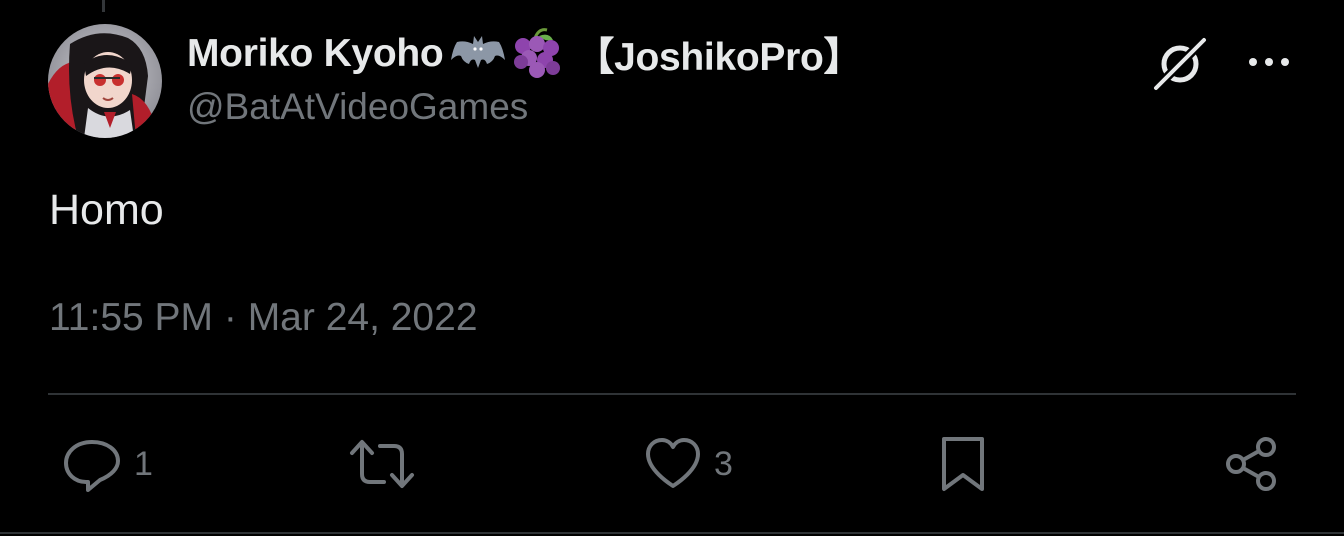 This screenshot has height=536, width=1344. Describe the element at coordinates (105, 81) in the screenshot. I see `avatar` at that location.